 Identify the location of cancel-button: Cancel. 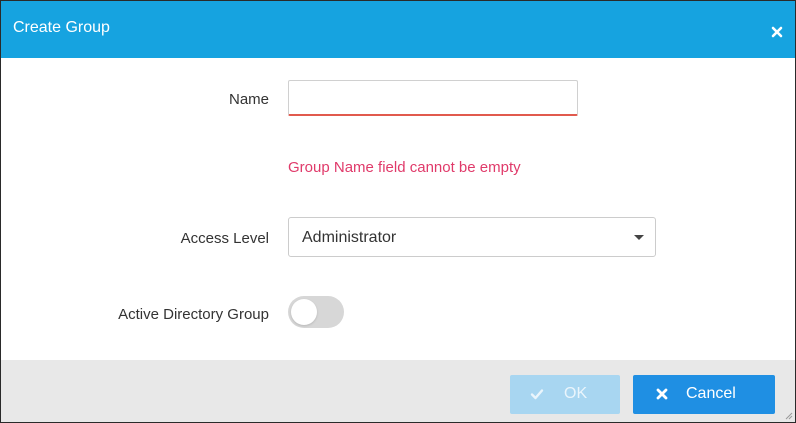
(704, 394).